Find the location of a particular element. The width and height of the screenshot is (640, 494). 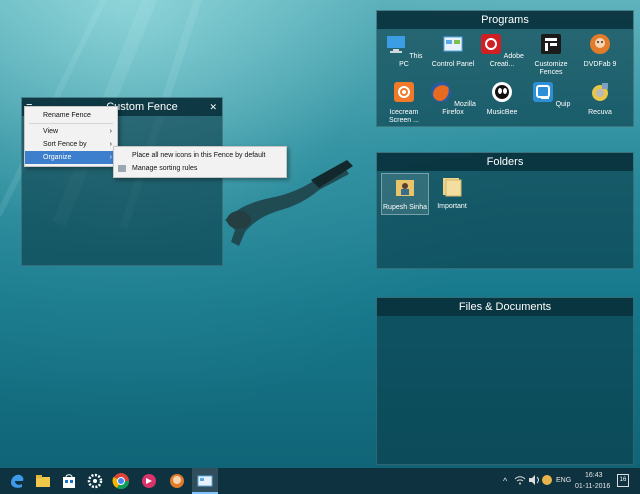

recuva-shortcut: Recuva is located at coordinates (600, 99).